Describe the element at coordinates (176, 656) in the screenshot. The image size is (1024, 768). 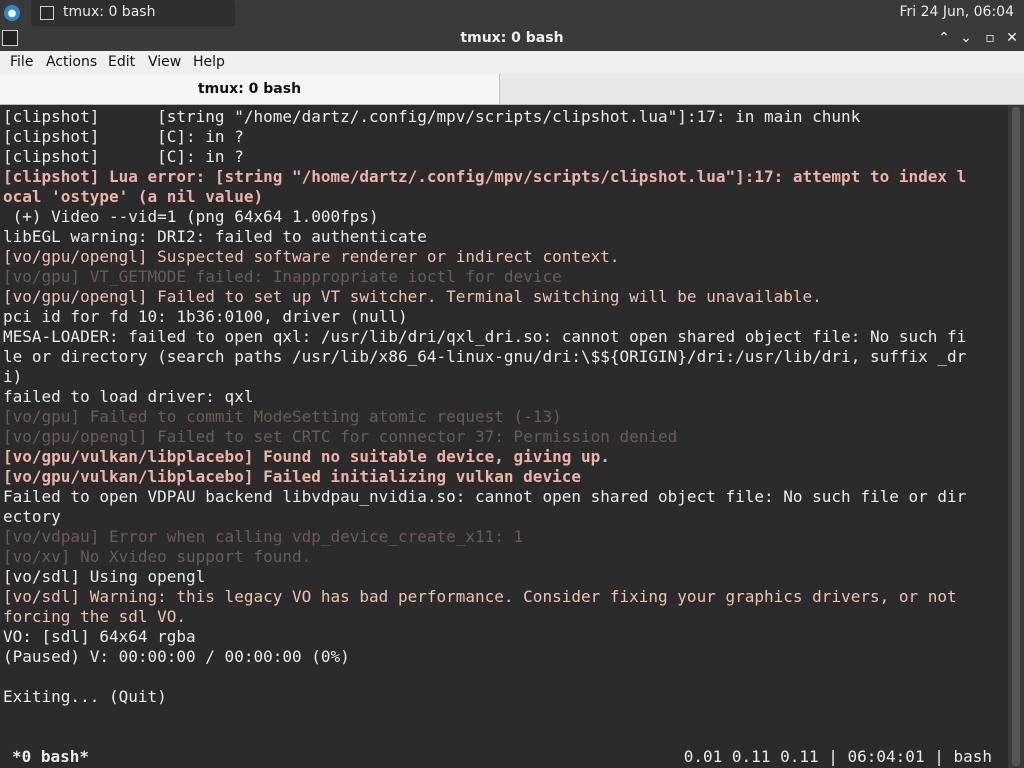
I see `terminal-line: (Paused) V: 00:00:00 / 00:00:00 (0%)` at that location.